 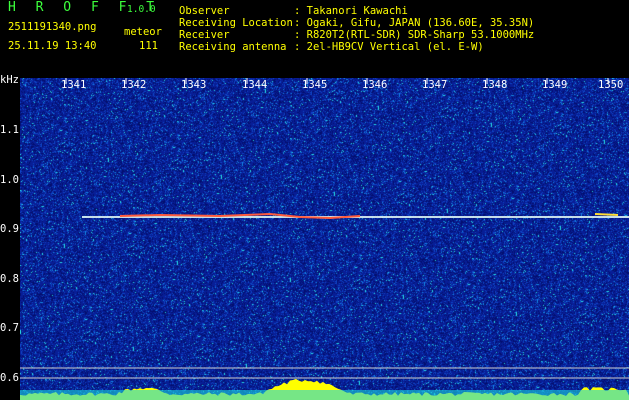 I want to click on y-axis-unit: kHz, so click(x=9, y=80).